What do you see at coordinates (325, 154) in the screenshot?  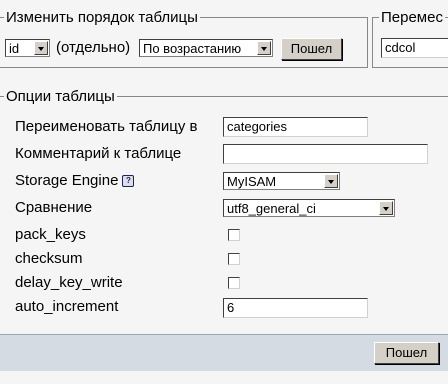 I see `table-comment-input` at bounding box center [325, 154].